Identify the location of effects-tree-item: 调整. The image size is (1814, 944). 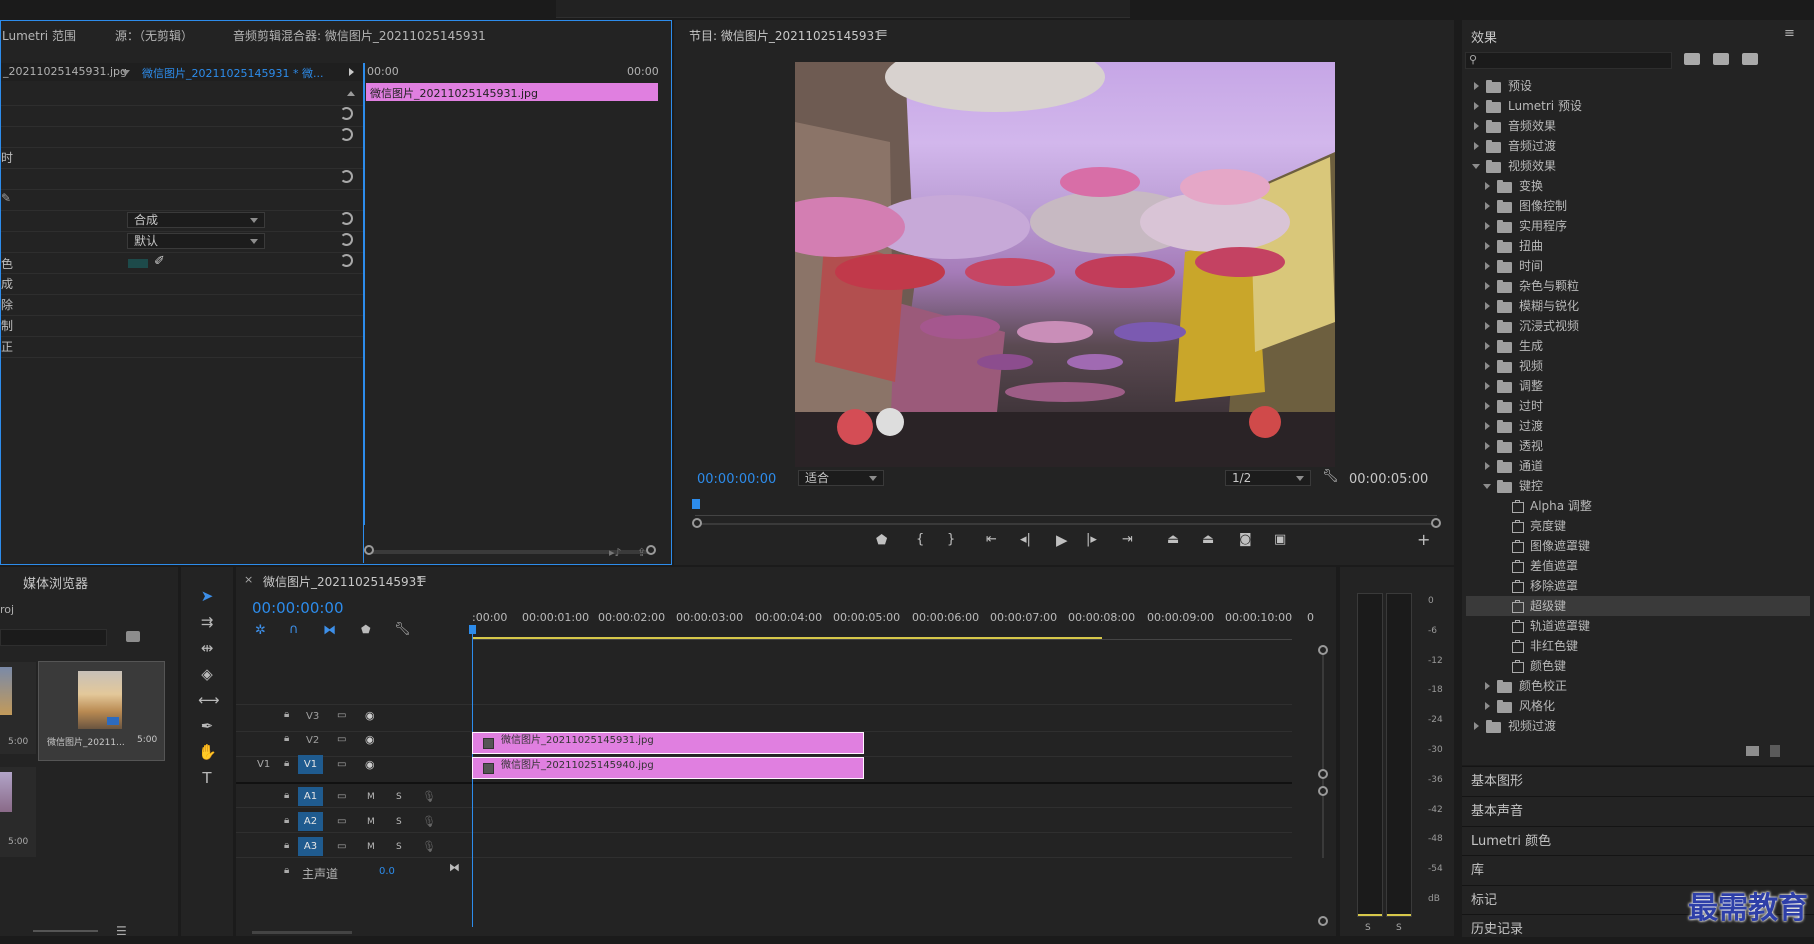
(1638, 386).